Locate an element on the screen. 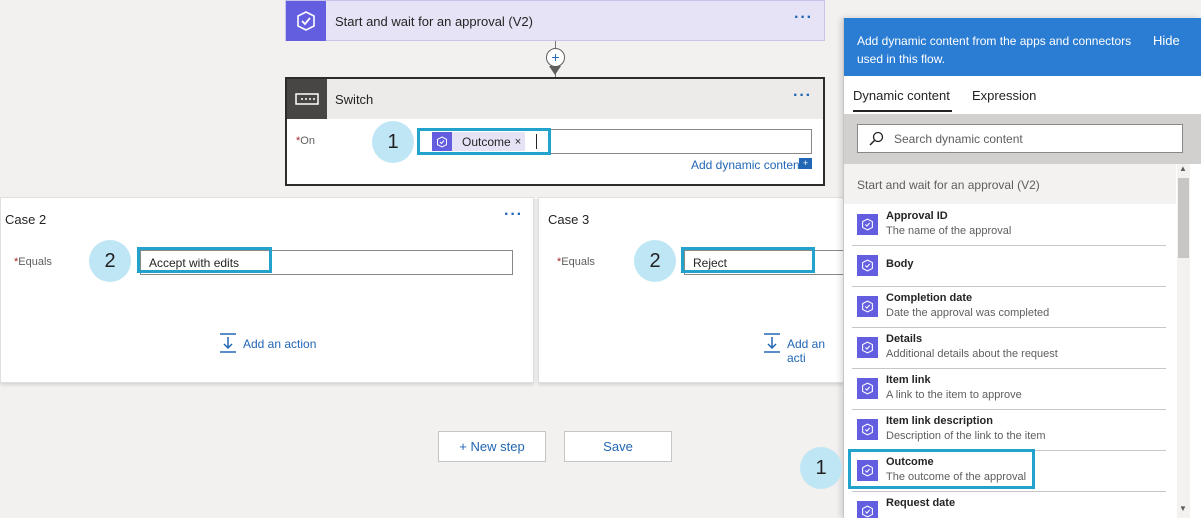 The width and height of the screenshot is (1201, 518). dynamic-item-approval-id: Approval ID The name of the approval is located at coordinates (1009, 226).